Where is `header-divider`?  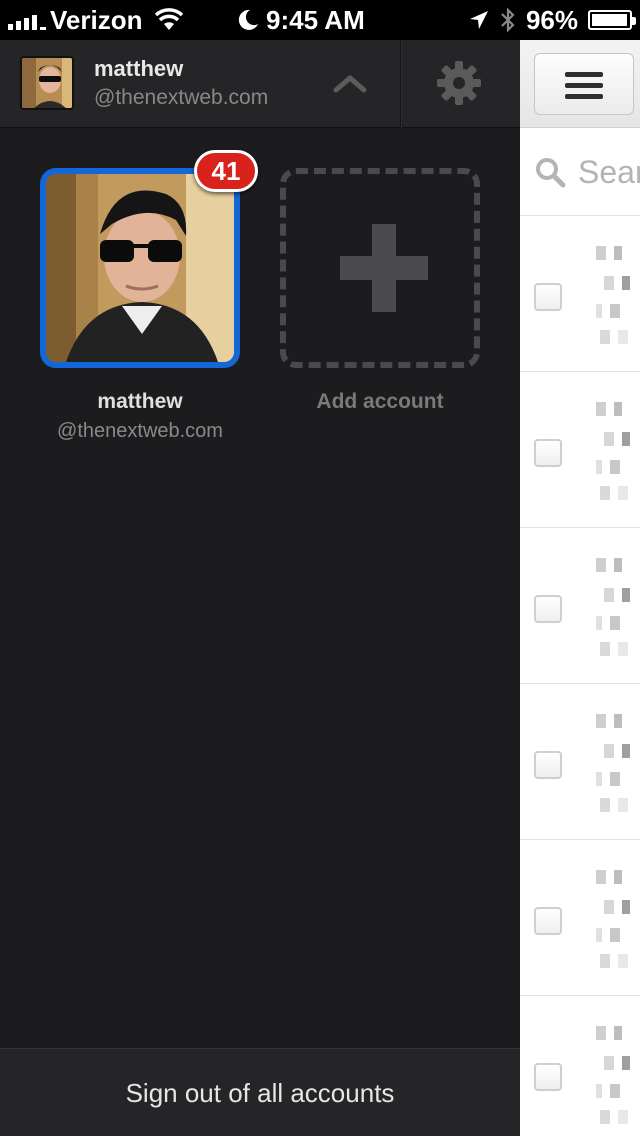 header-divider is located at coordinates (401, 84).